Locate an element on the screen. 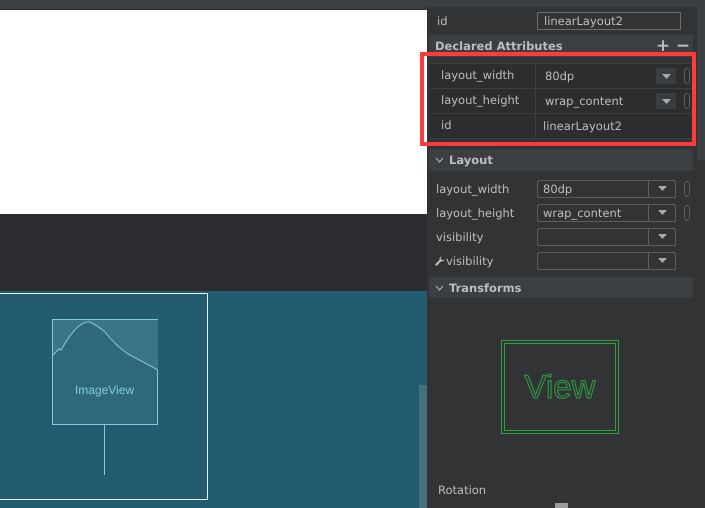  section-header: Transforms is located at coordinates (561, 287).